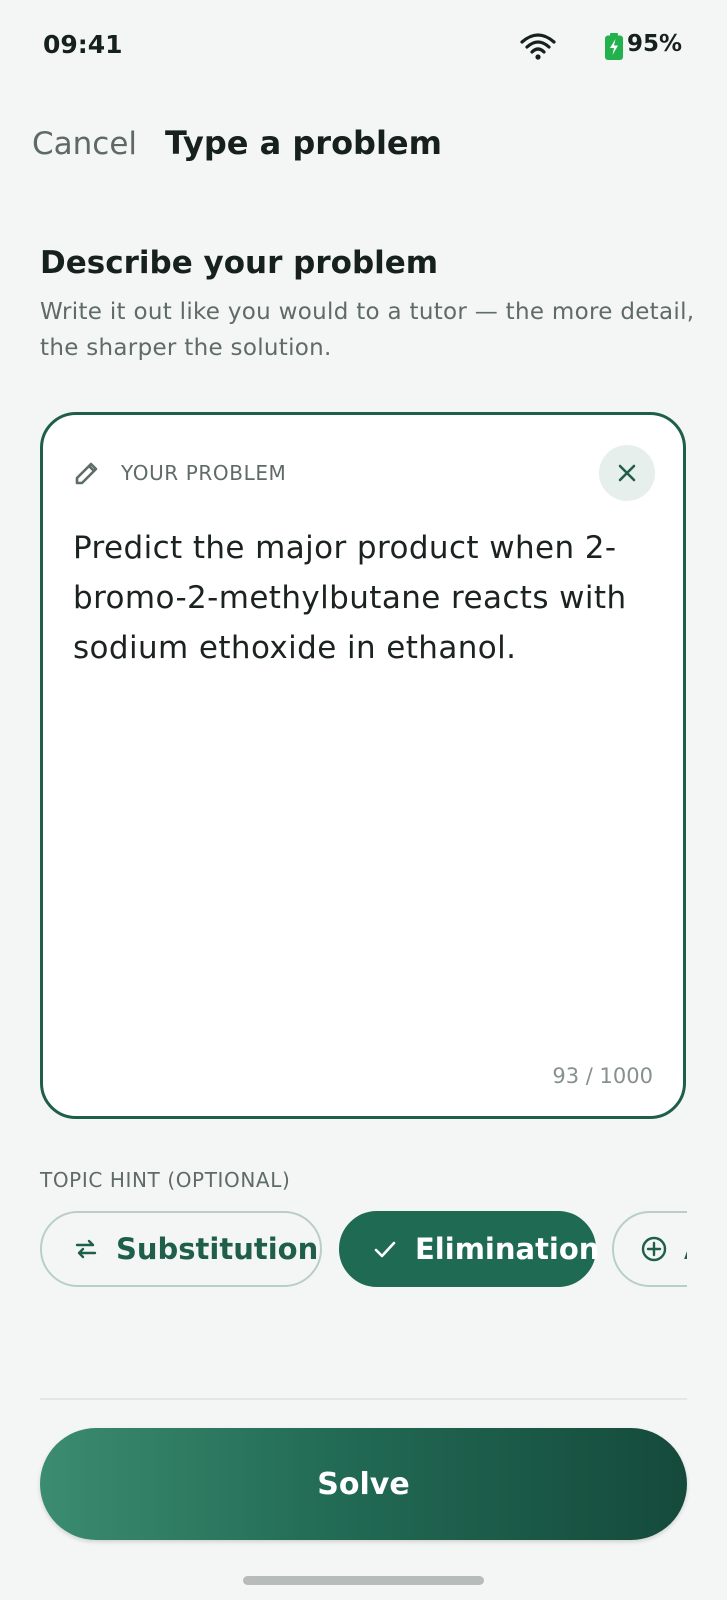 Image resolution: width=727 pixels, height=1600 pixels. What do you see at coordinates (86, 473) in the screenshot?
I see `pencil-icon` at bounding box center [86, 473].